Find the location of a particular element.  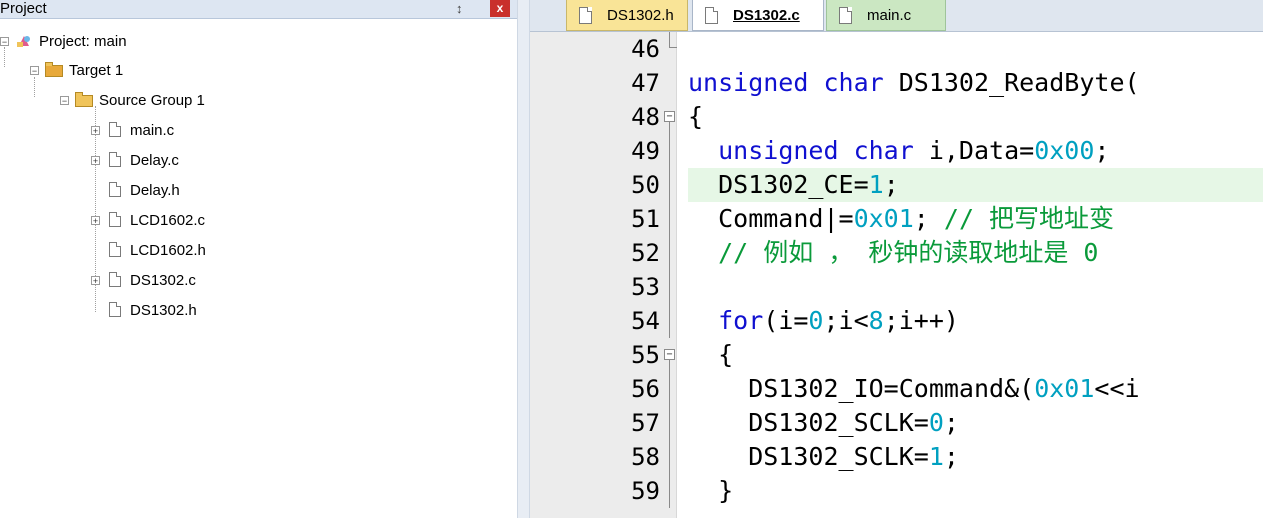

tab-main-c: main.c is located at coordinates (886, 15).